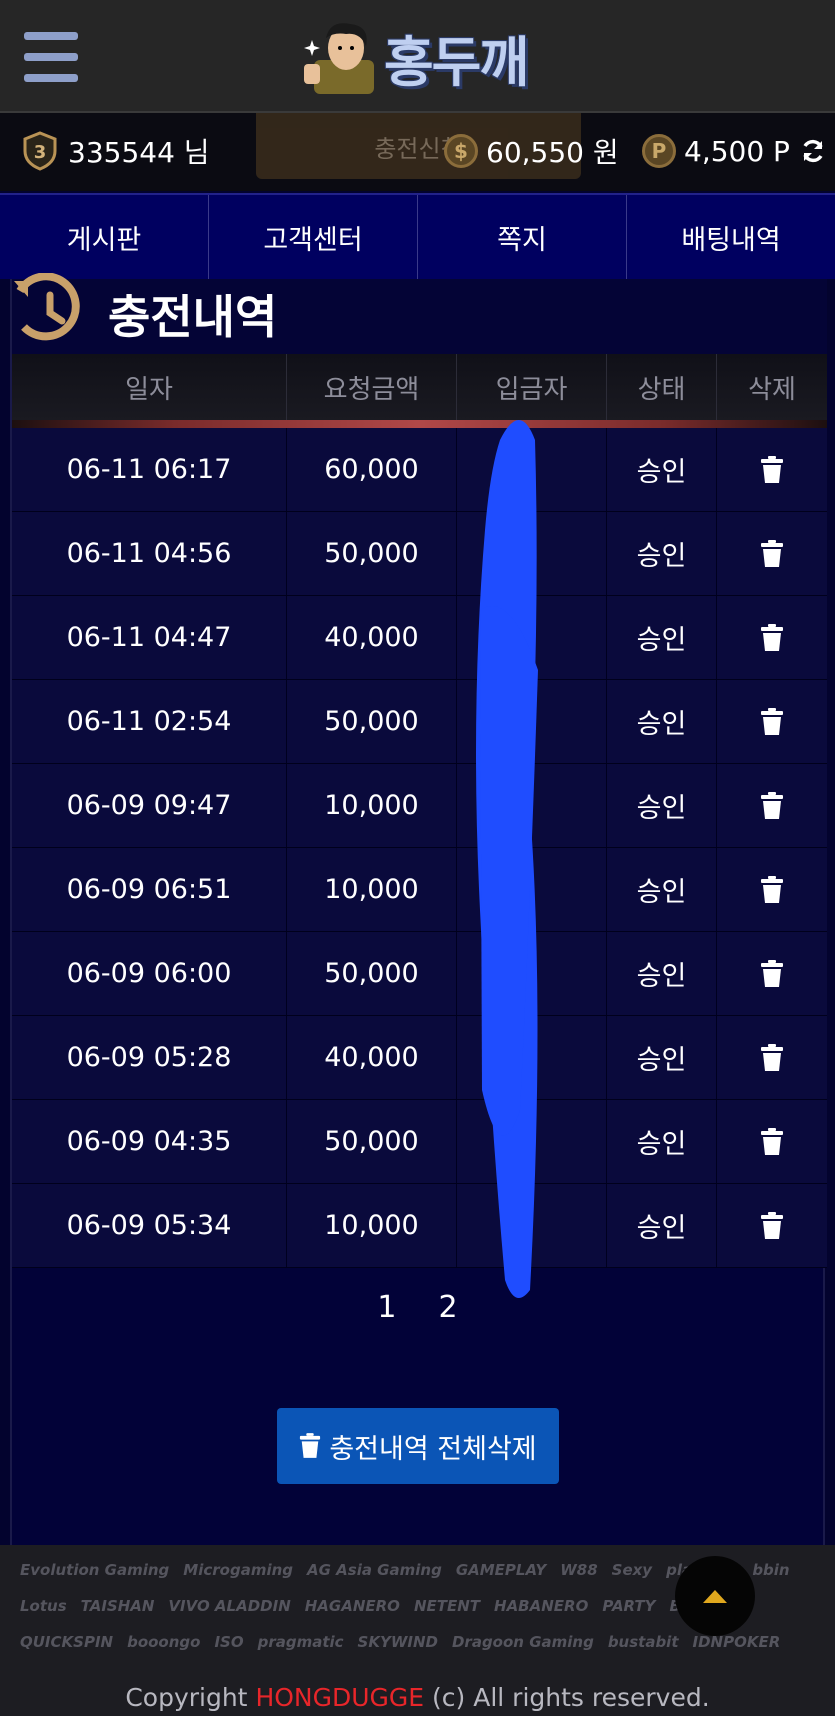  I want to click on coin-icon: $, so click(461, 151).